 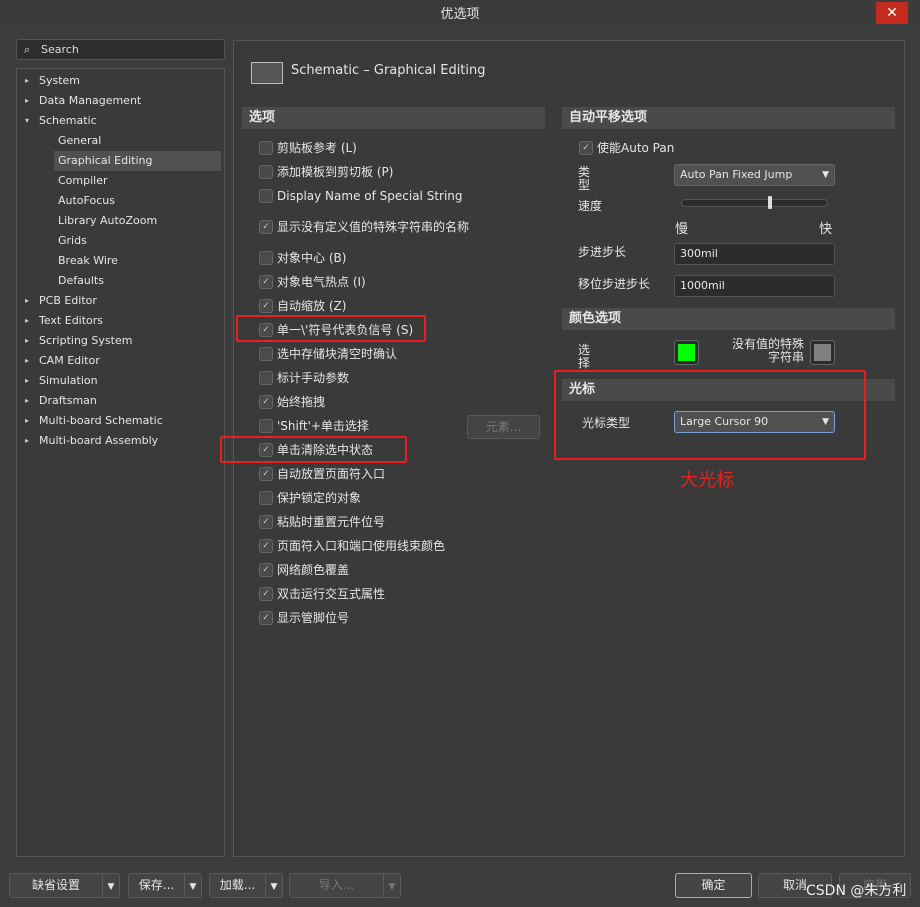 I want to click on option-checkbox: ✓ 粘贴时重置元件位号, so click(x=322, y=521).